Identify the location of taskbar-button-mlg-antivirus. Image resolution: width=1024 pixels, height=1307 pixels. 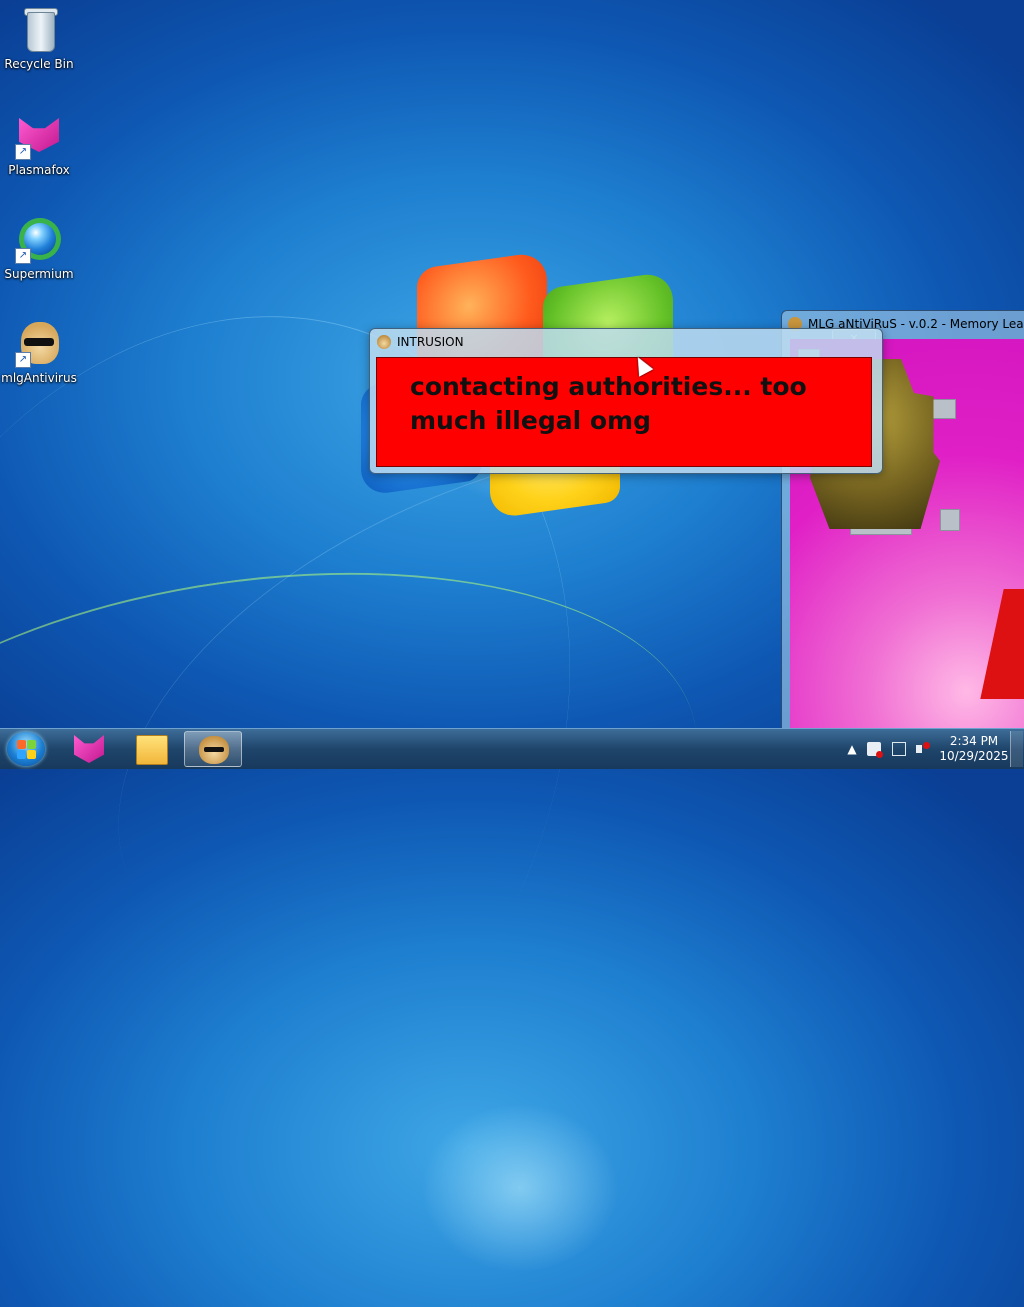
(213, 749).